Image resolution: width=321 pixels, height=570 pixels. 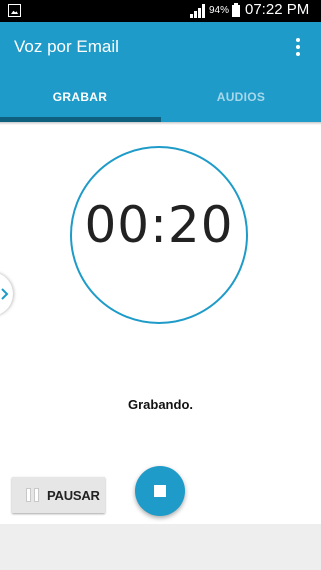 I want to click on chevron-right-icon, so click(x=5, y=294).